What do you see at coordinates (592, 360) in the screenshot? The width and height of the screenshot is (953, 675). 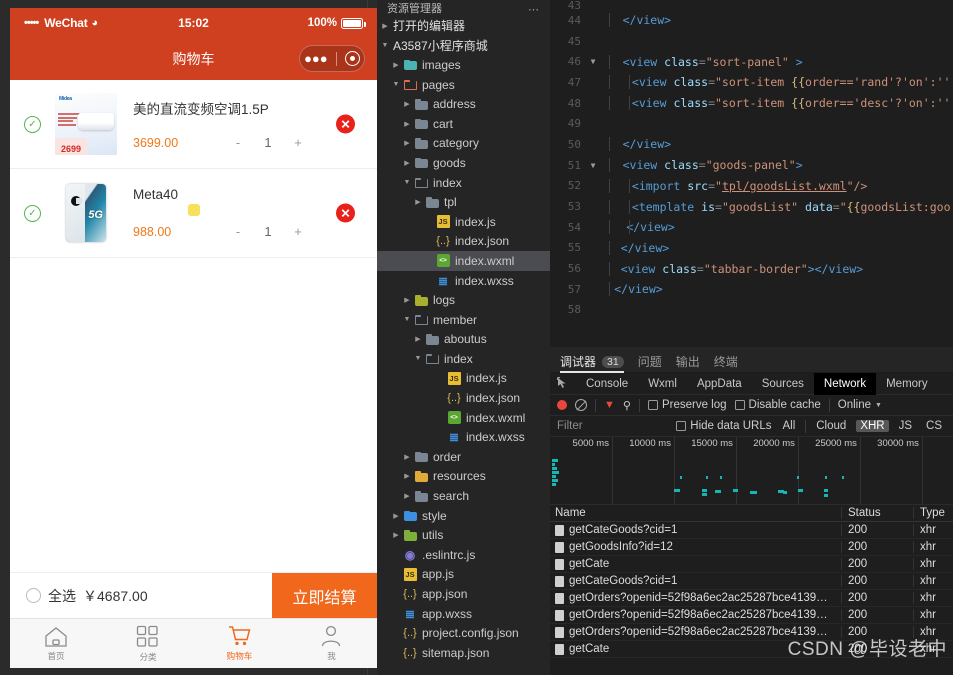 I see `devtools-tab-1: 调试器 31` at bounding box center [592, 360].